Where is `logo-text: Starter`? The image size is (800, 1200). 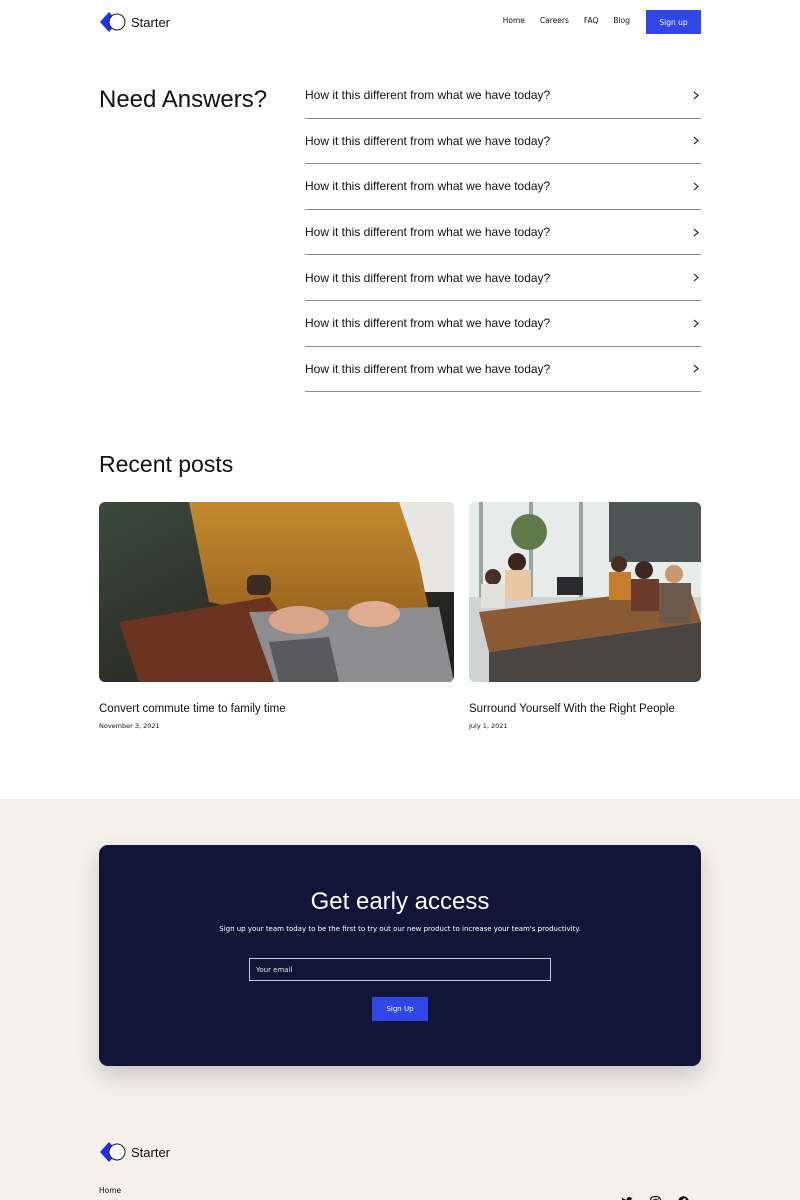
logo-text: Starter is located at coordinates (151, 22).